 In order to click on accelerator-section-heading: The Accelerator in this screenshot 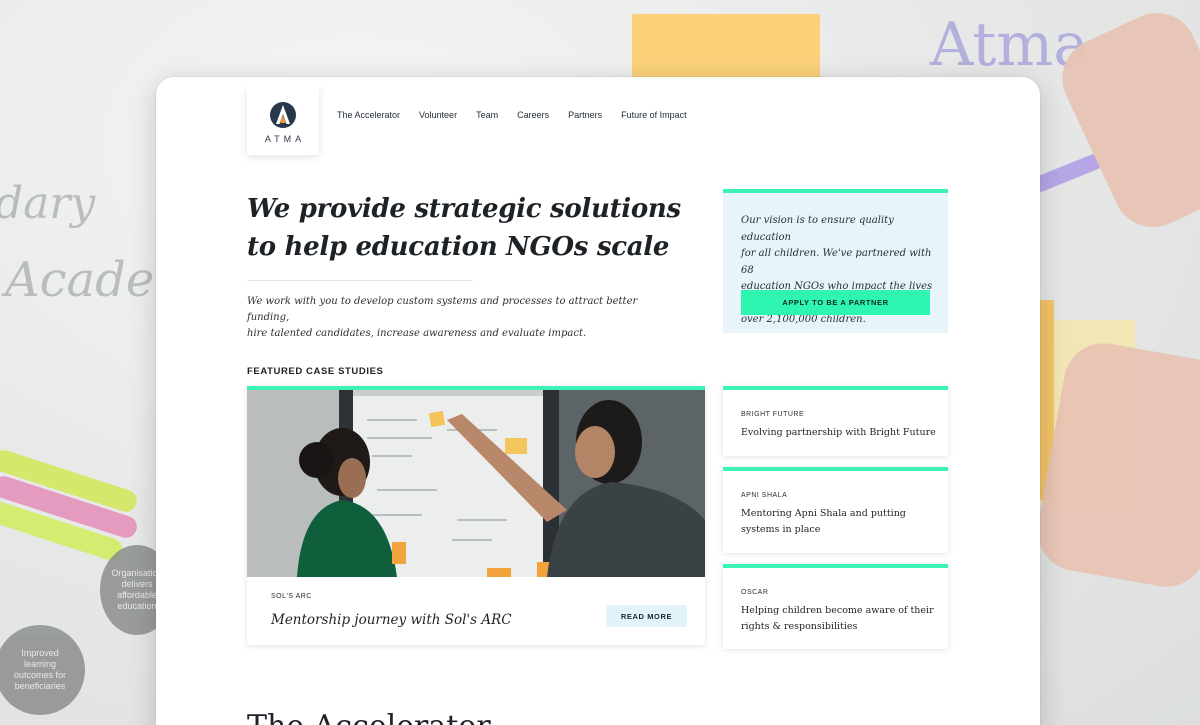, I will do `click(369, 717)`.